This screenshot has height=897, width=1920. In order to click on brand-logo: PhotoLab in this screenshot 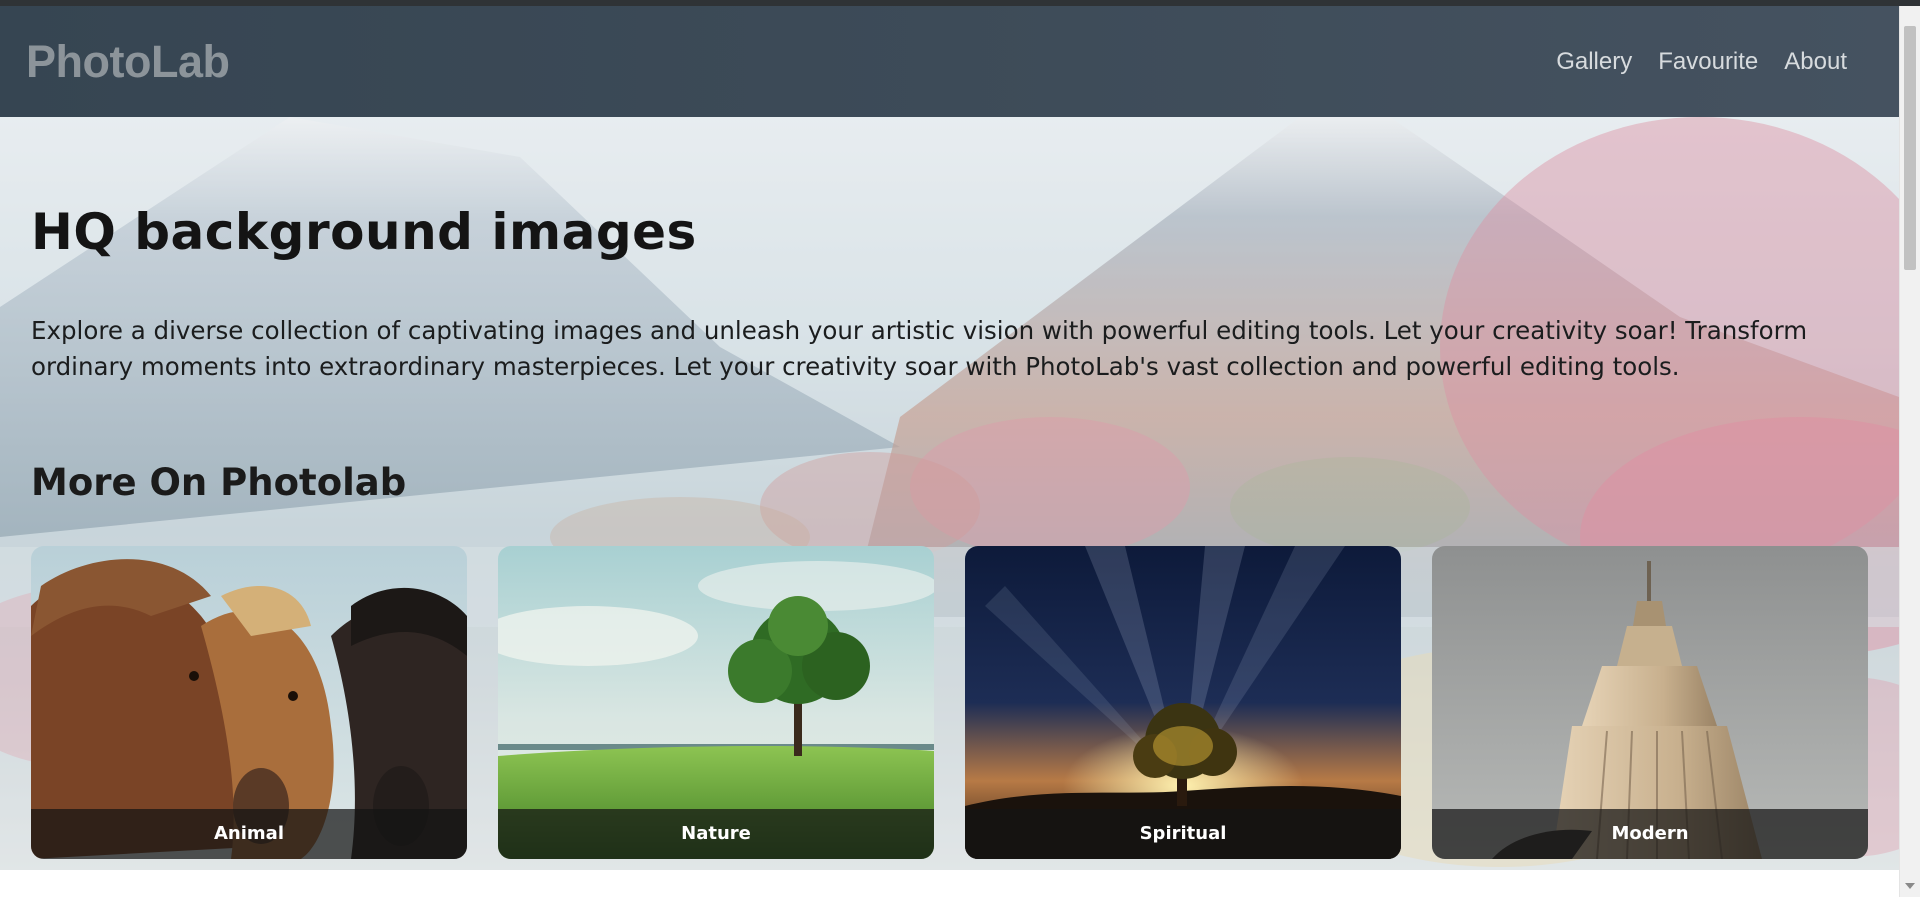, I will do `click(128, 62)`.